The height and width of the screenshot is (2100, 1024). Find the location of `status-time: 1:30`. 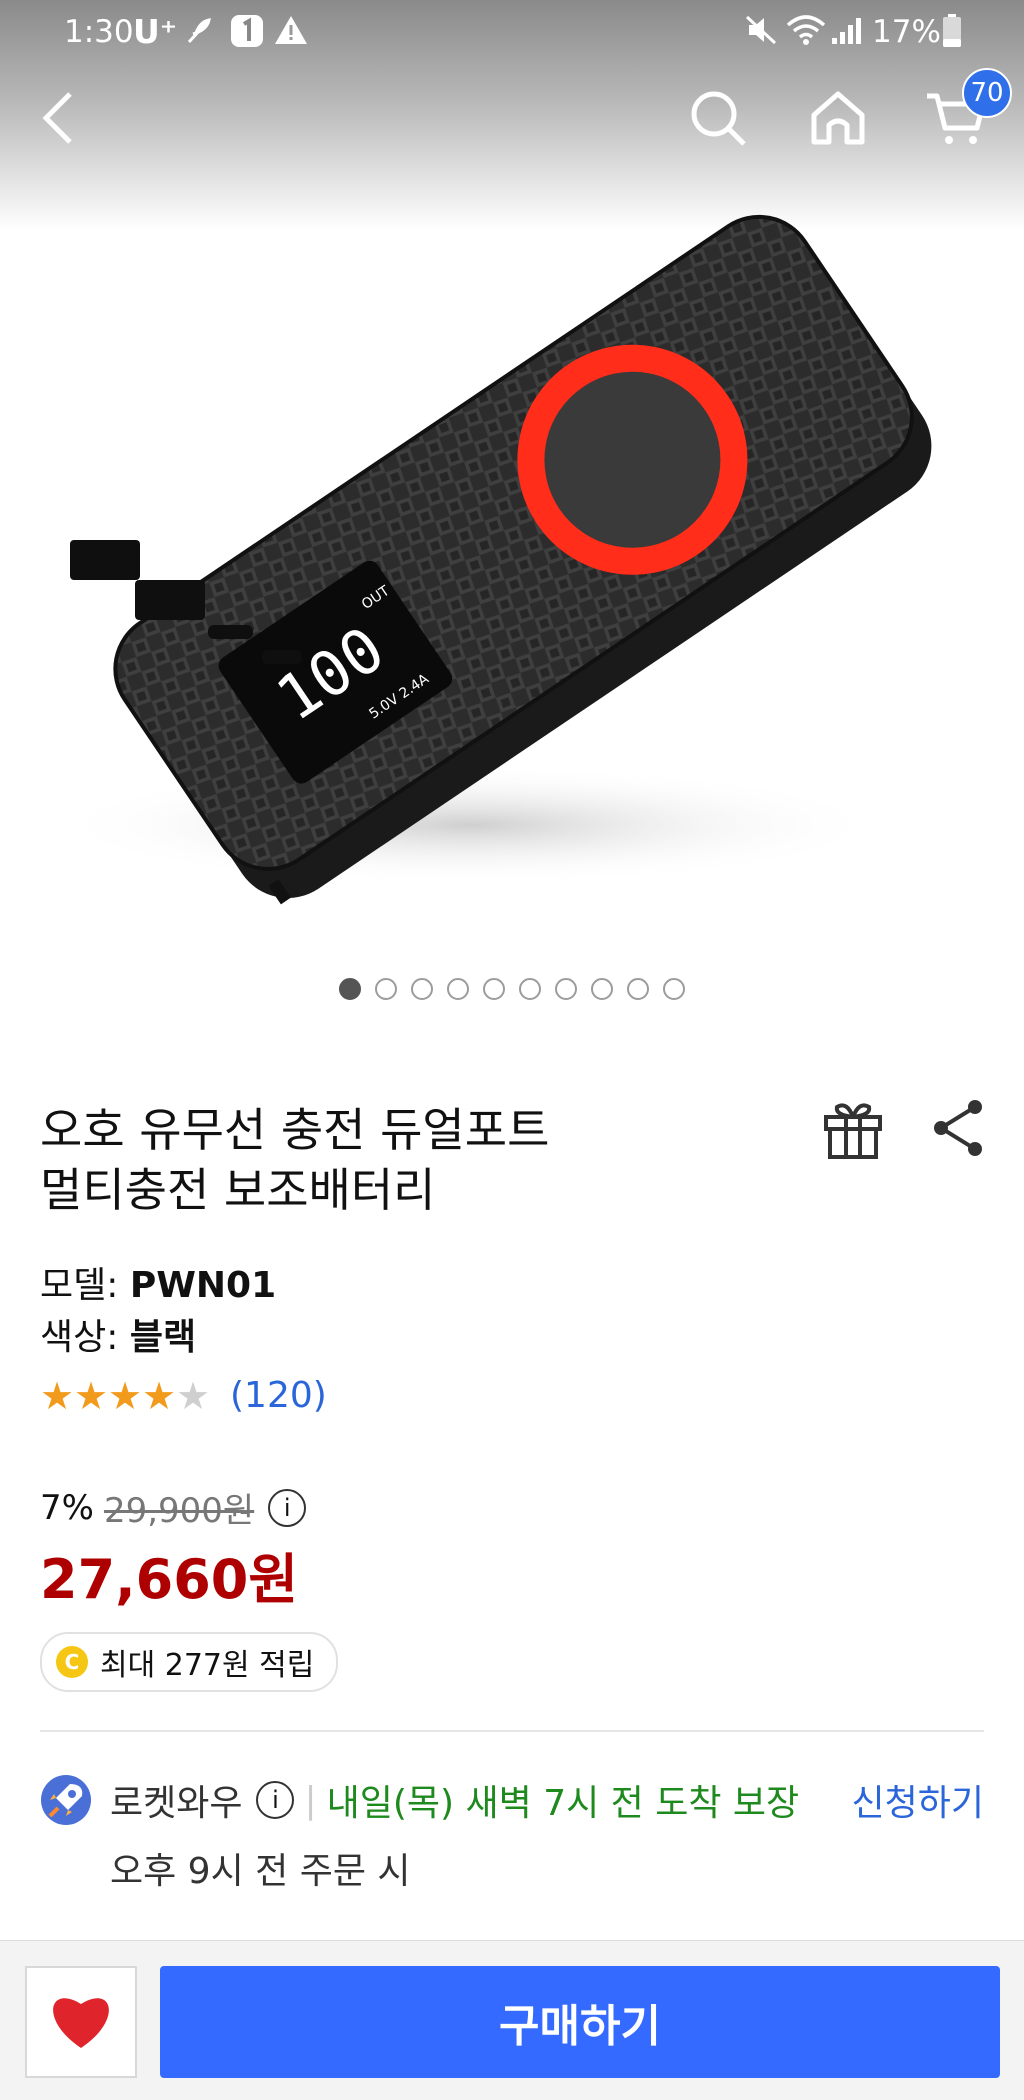

status-time: 1:30 is located at coordinates (99, 32).